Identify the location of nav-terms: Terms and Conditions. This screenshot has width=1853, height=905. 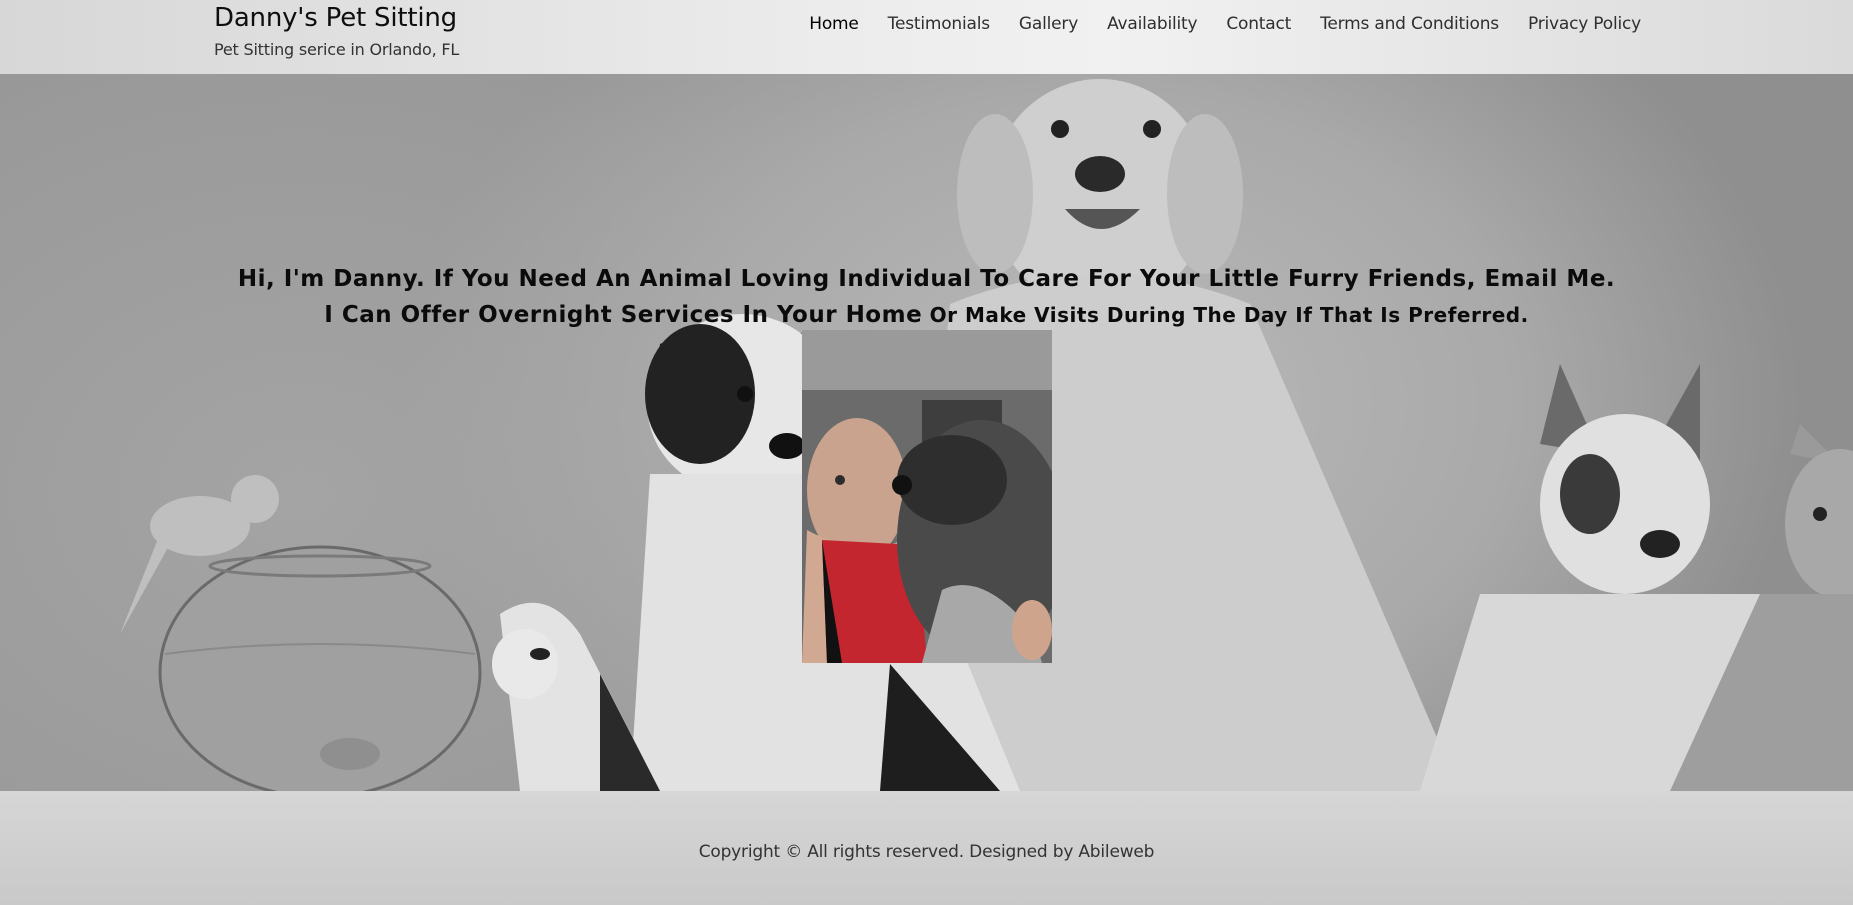
(1409, 24).